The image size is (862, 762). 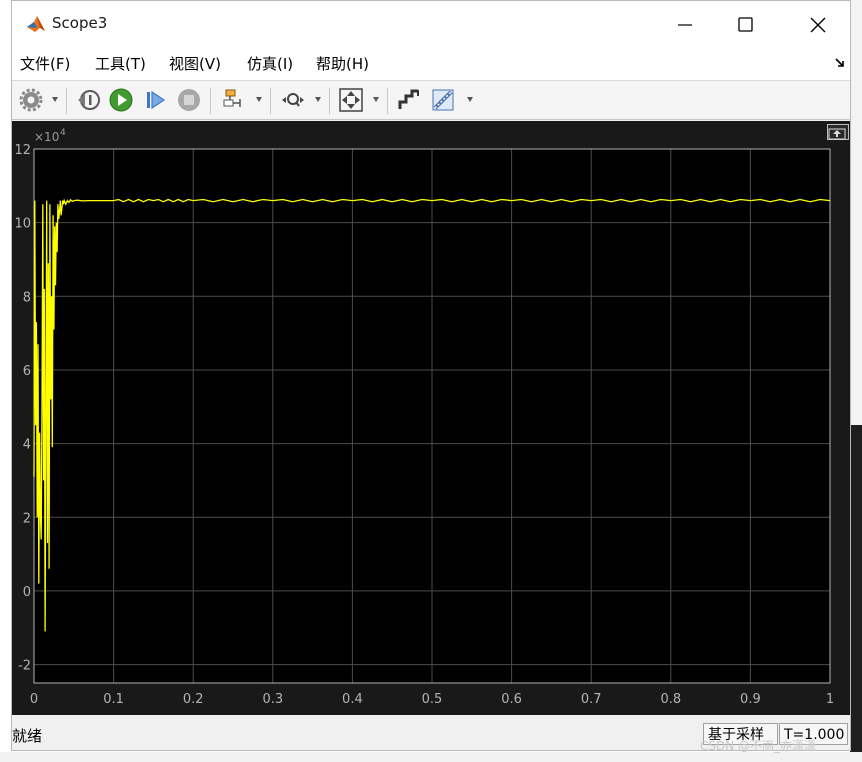 I want to click on y-exponent-label: ×10, so click(x=46, y=137).